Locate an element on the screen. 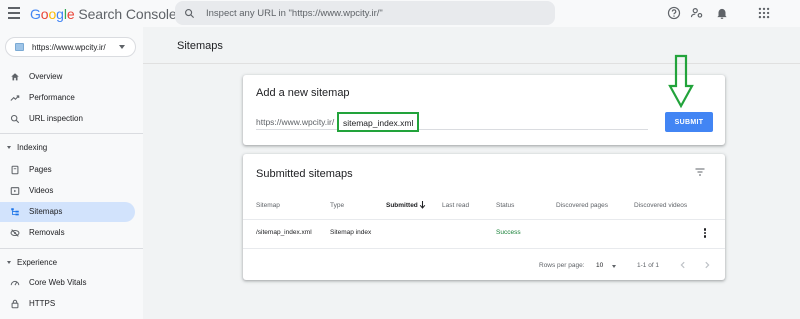  menu-icon is located at coordinates (14, 13).